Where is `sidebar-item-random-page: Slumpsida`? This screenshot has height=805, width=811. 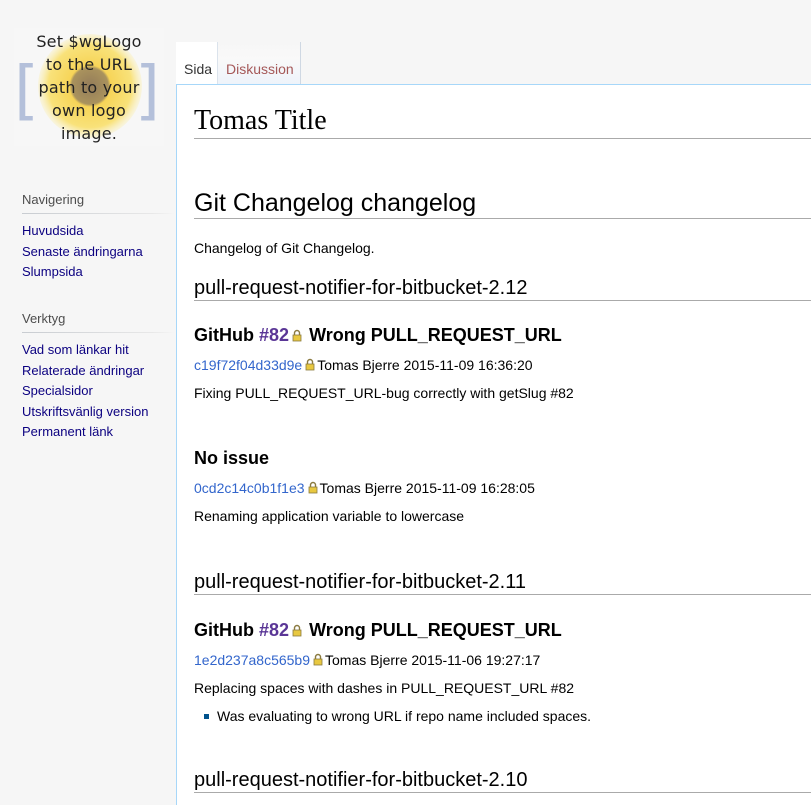
sidebar-item-random-page: Slumpsida is located at coordinates (98, 272).